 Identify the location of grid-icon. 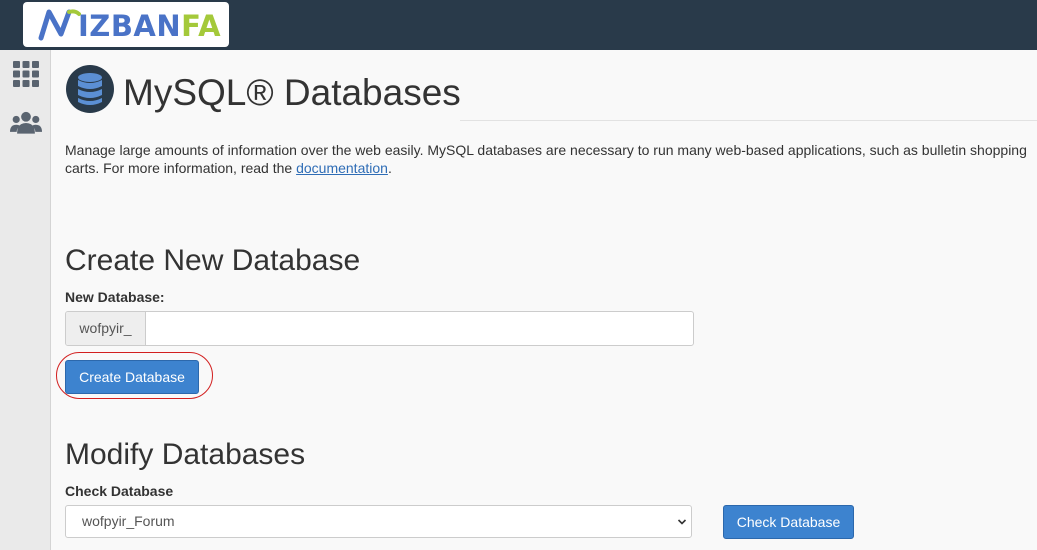
(26, 74).